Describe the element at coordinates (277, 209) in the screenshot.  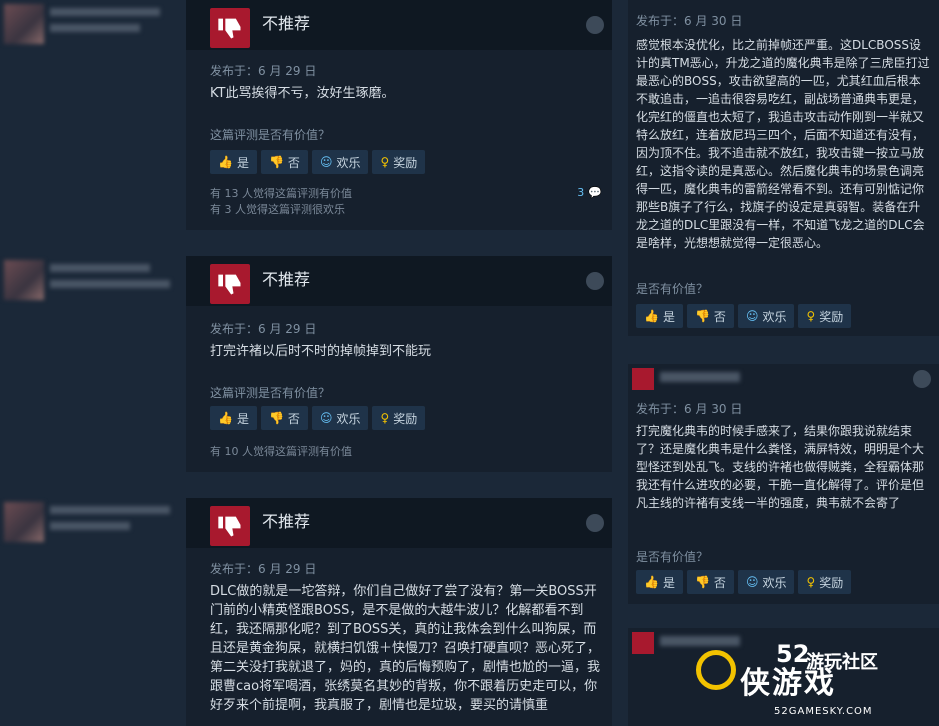
I see `funny-count: 有 3 人觉得这篇评测很欢乐` at that location.